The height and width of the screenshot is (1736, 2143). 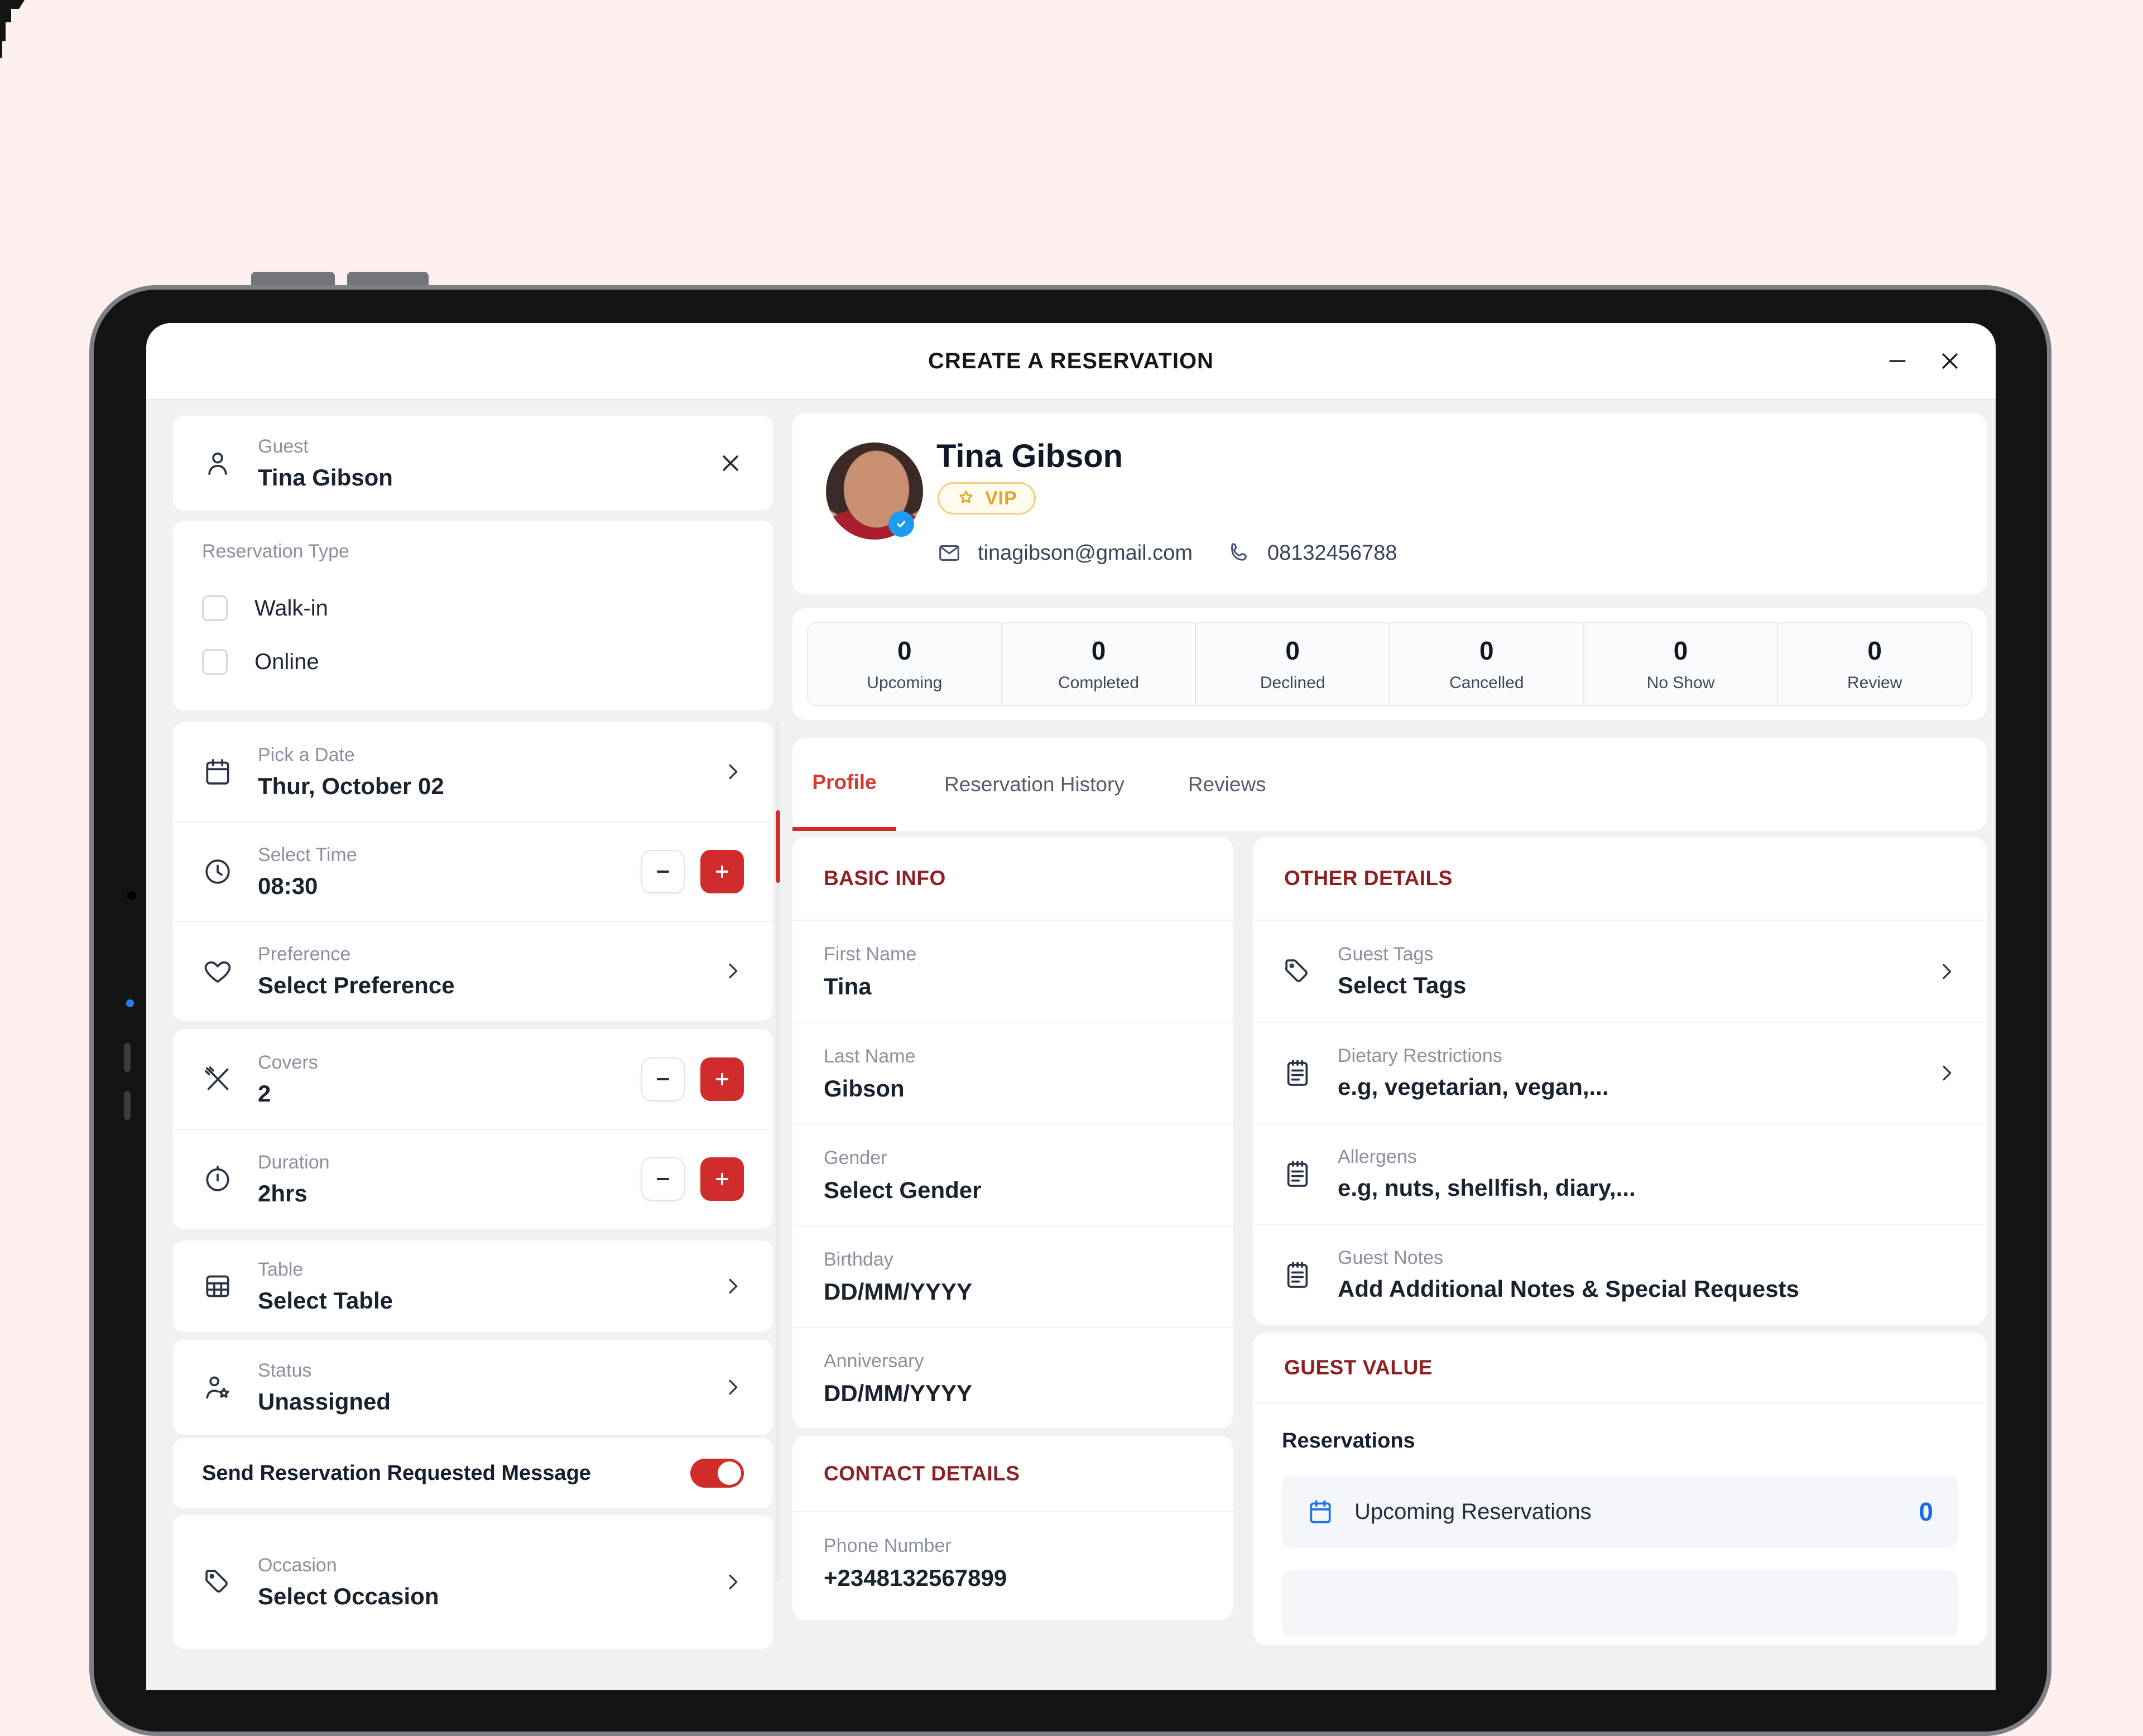 I want to click on time-increase-button, so click(x=722, y=871).